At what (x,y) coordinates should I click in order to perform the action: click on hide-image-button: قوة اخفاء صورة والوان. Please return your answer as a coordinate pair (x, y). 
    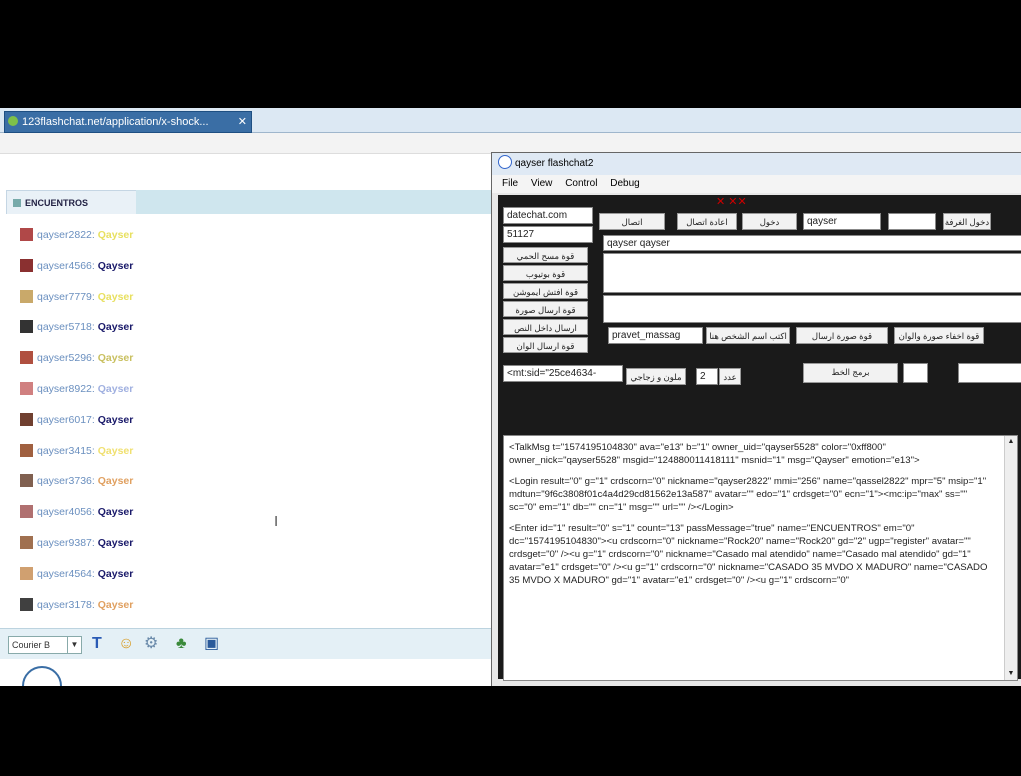
    Looking at the image, I should click on (939, 335).